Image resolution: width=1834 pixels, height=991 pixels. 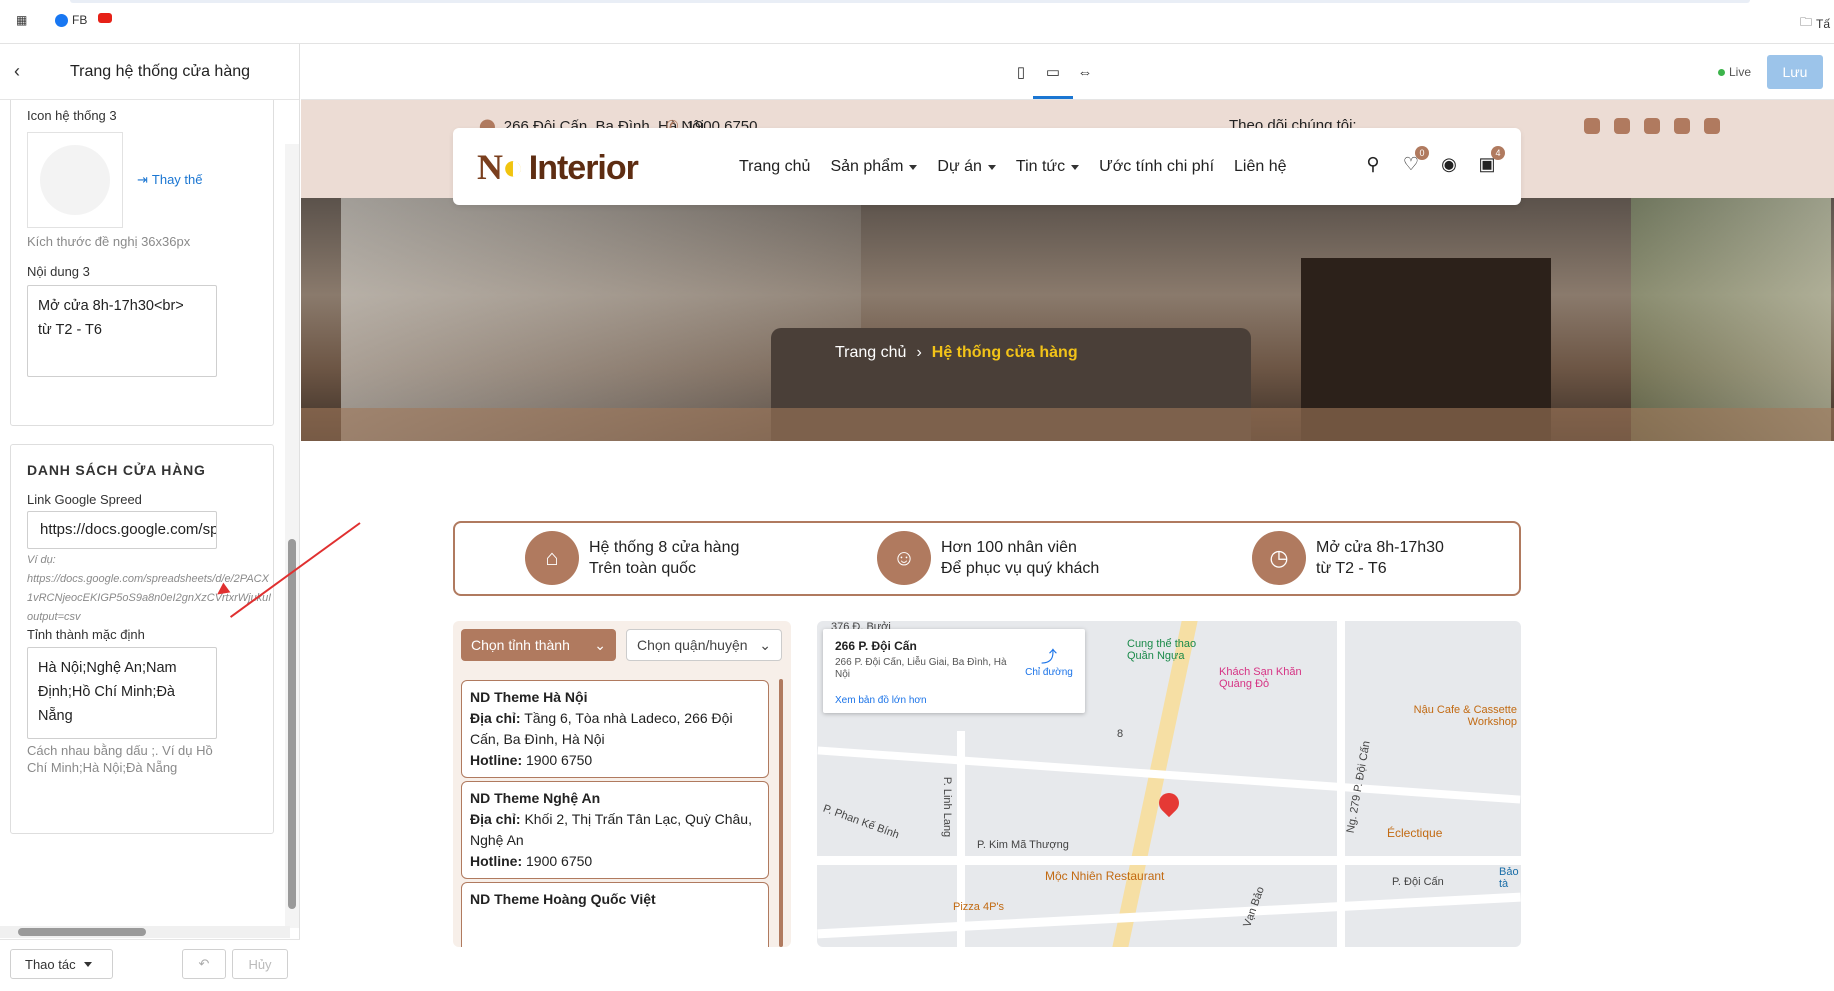 I want to click on nav-contact: Liên hệ, so click(x=1260, y=167).